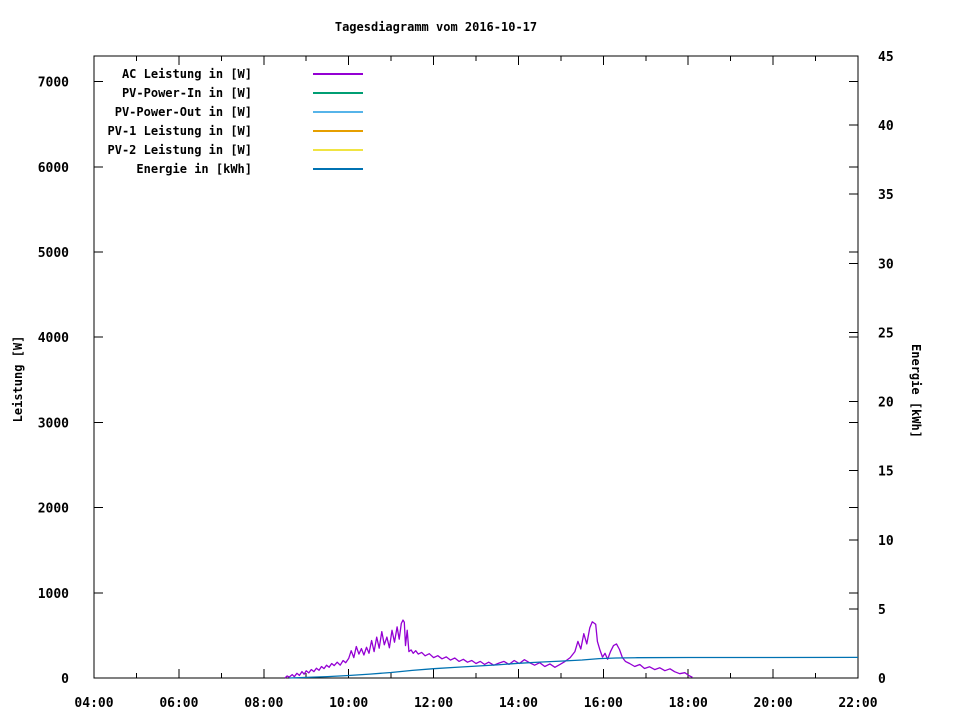 The width and height of the screenshot is (960, 720). I want to click on y-axis-left-label: Leistung [W], so click(18, 379).